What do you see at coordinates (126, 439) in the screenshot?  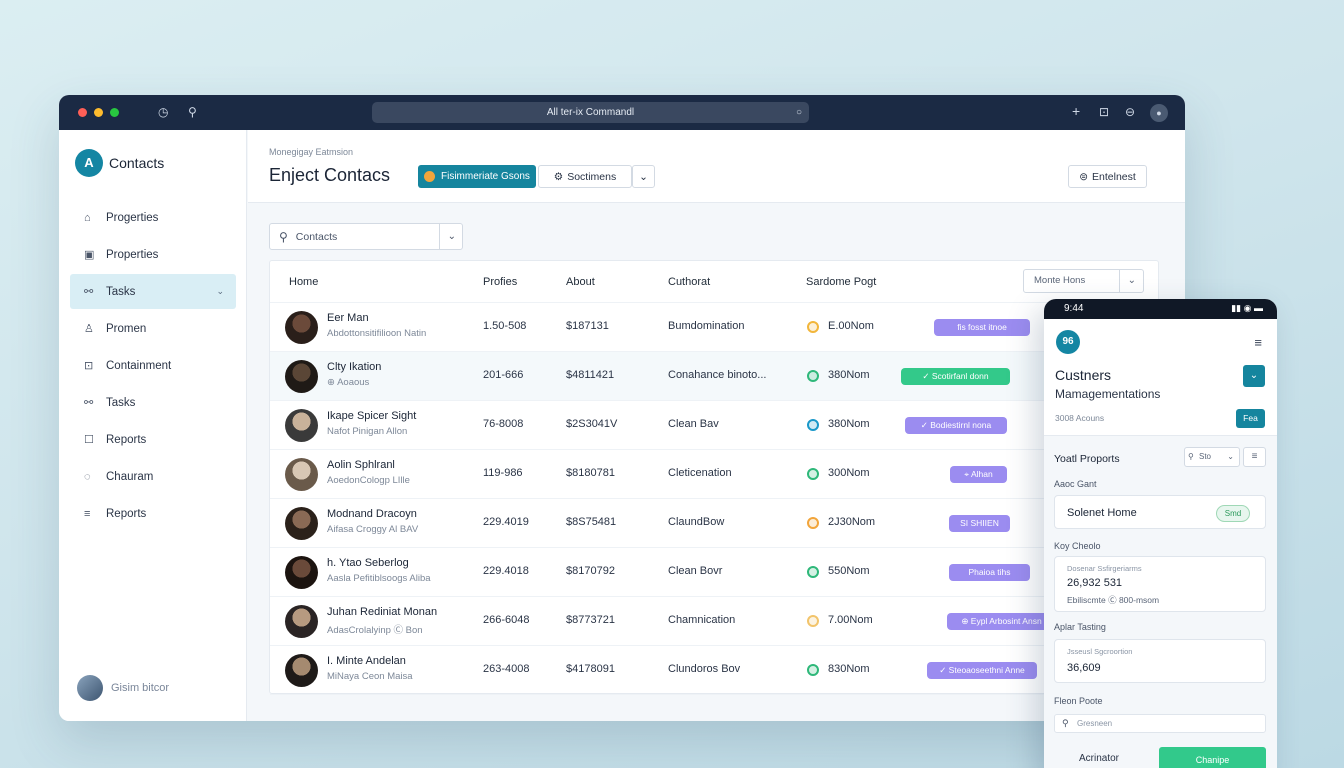 I see `sidebar-item-label: Reports` at bounding box center [126, 439].